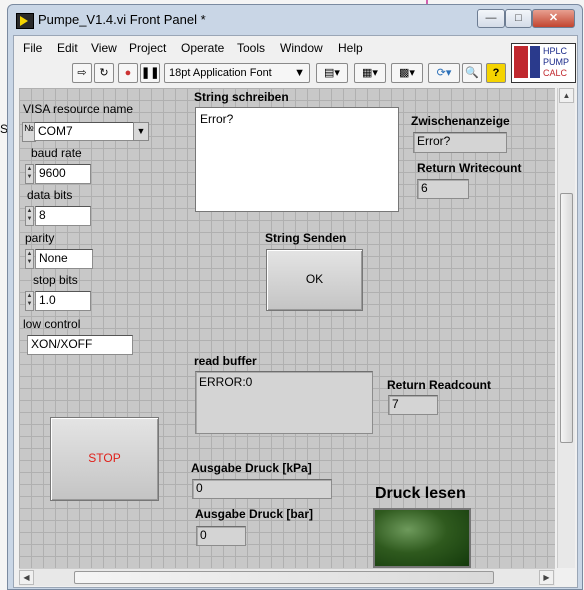 This screenshot has width=584, height=590. I want to click on flow-control-label: low control, so click(52, 324).